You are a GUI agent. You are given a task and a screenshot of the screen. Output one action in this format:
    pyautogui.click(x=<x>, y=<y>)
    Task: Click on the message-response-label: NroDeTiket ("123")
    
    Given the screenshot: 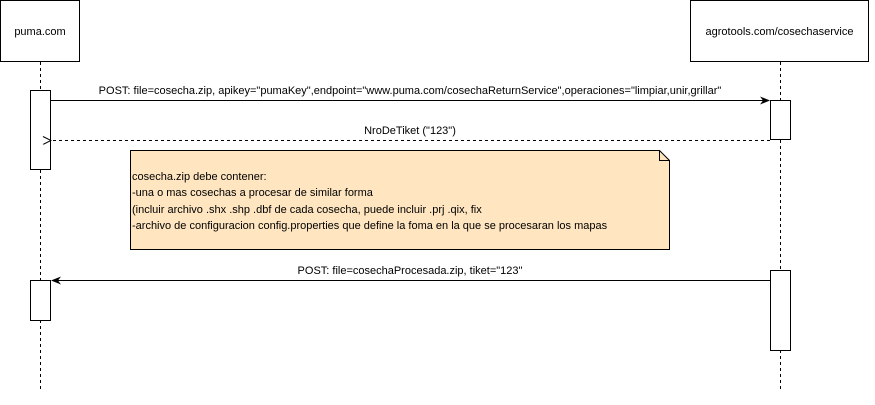 What is the action you would take?
    pyautogui.click(x=410, y=131)
    